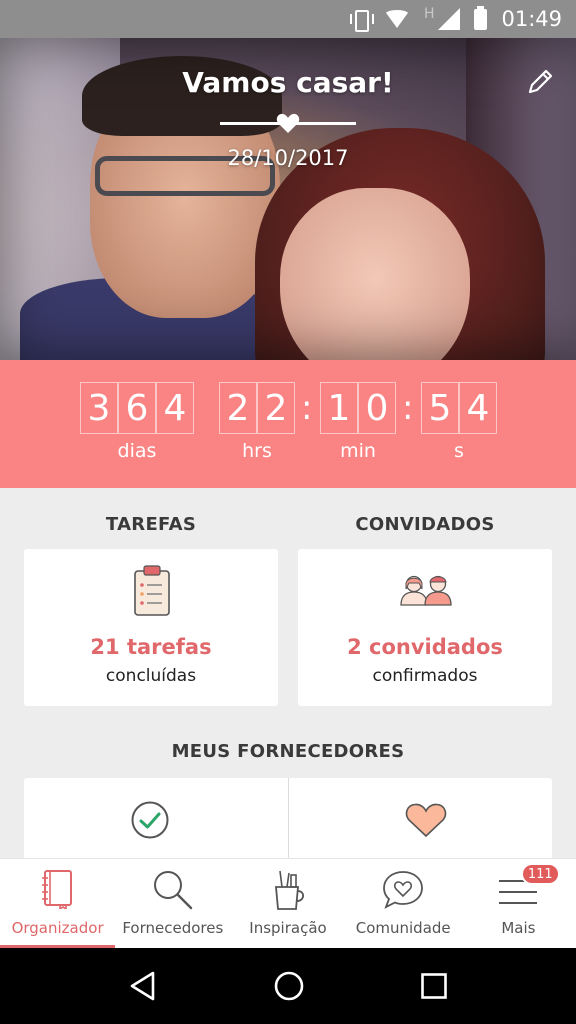  Describe the element at coordinates (57, 928) in the screenshot. I see `nav-label-organizador: Organizador` at that location.